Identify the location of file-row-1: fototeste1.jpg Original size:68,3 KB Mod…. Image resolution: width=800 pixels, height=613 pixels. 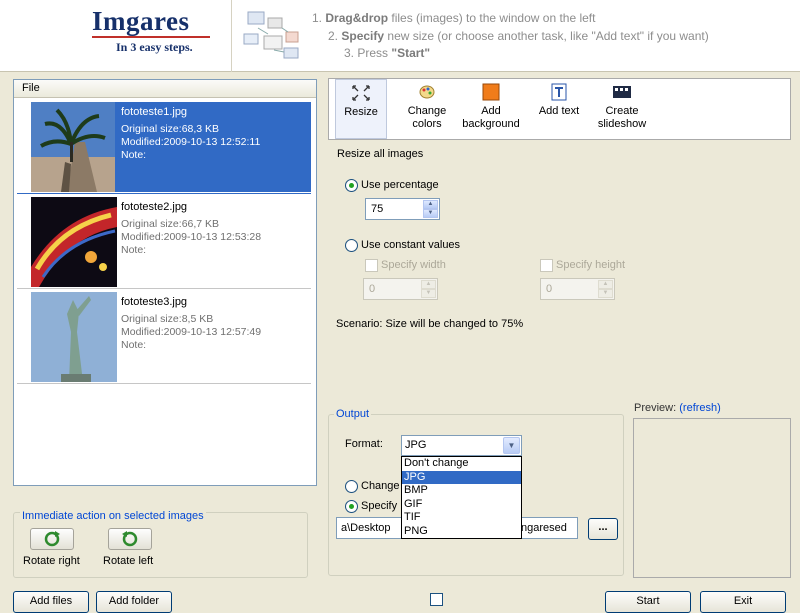
(164, 147).